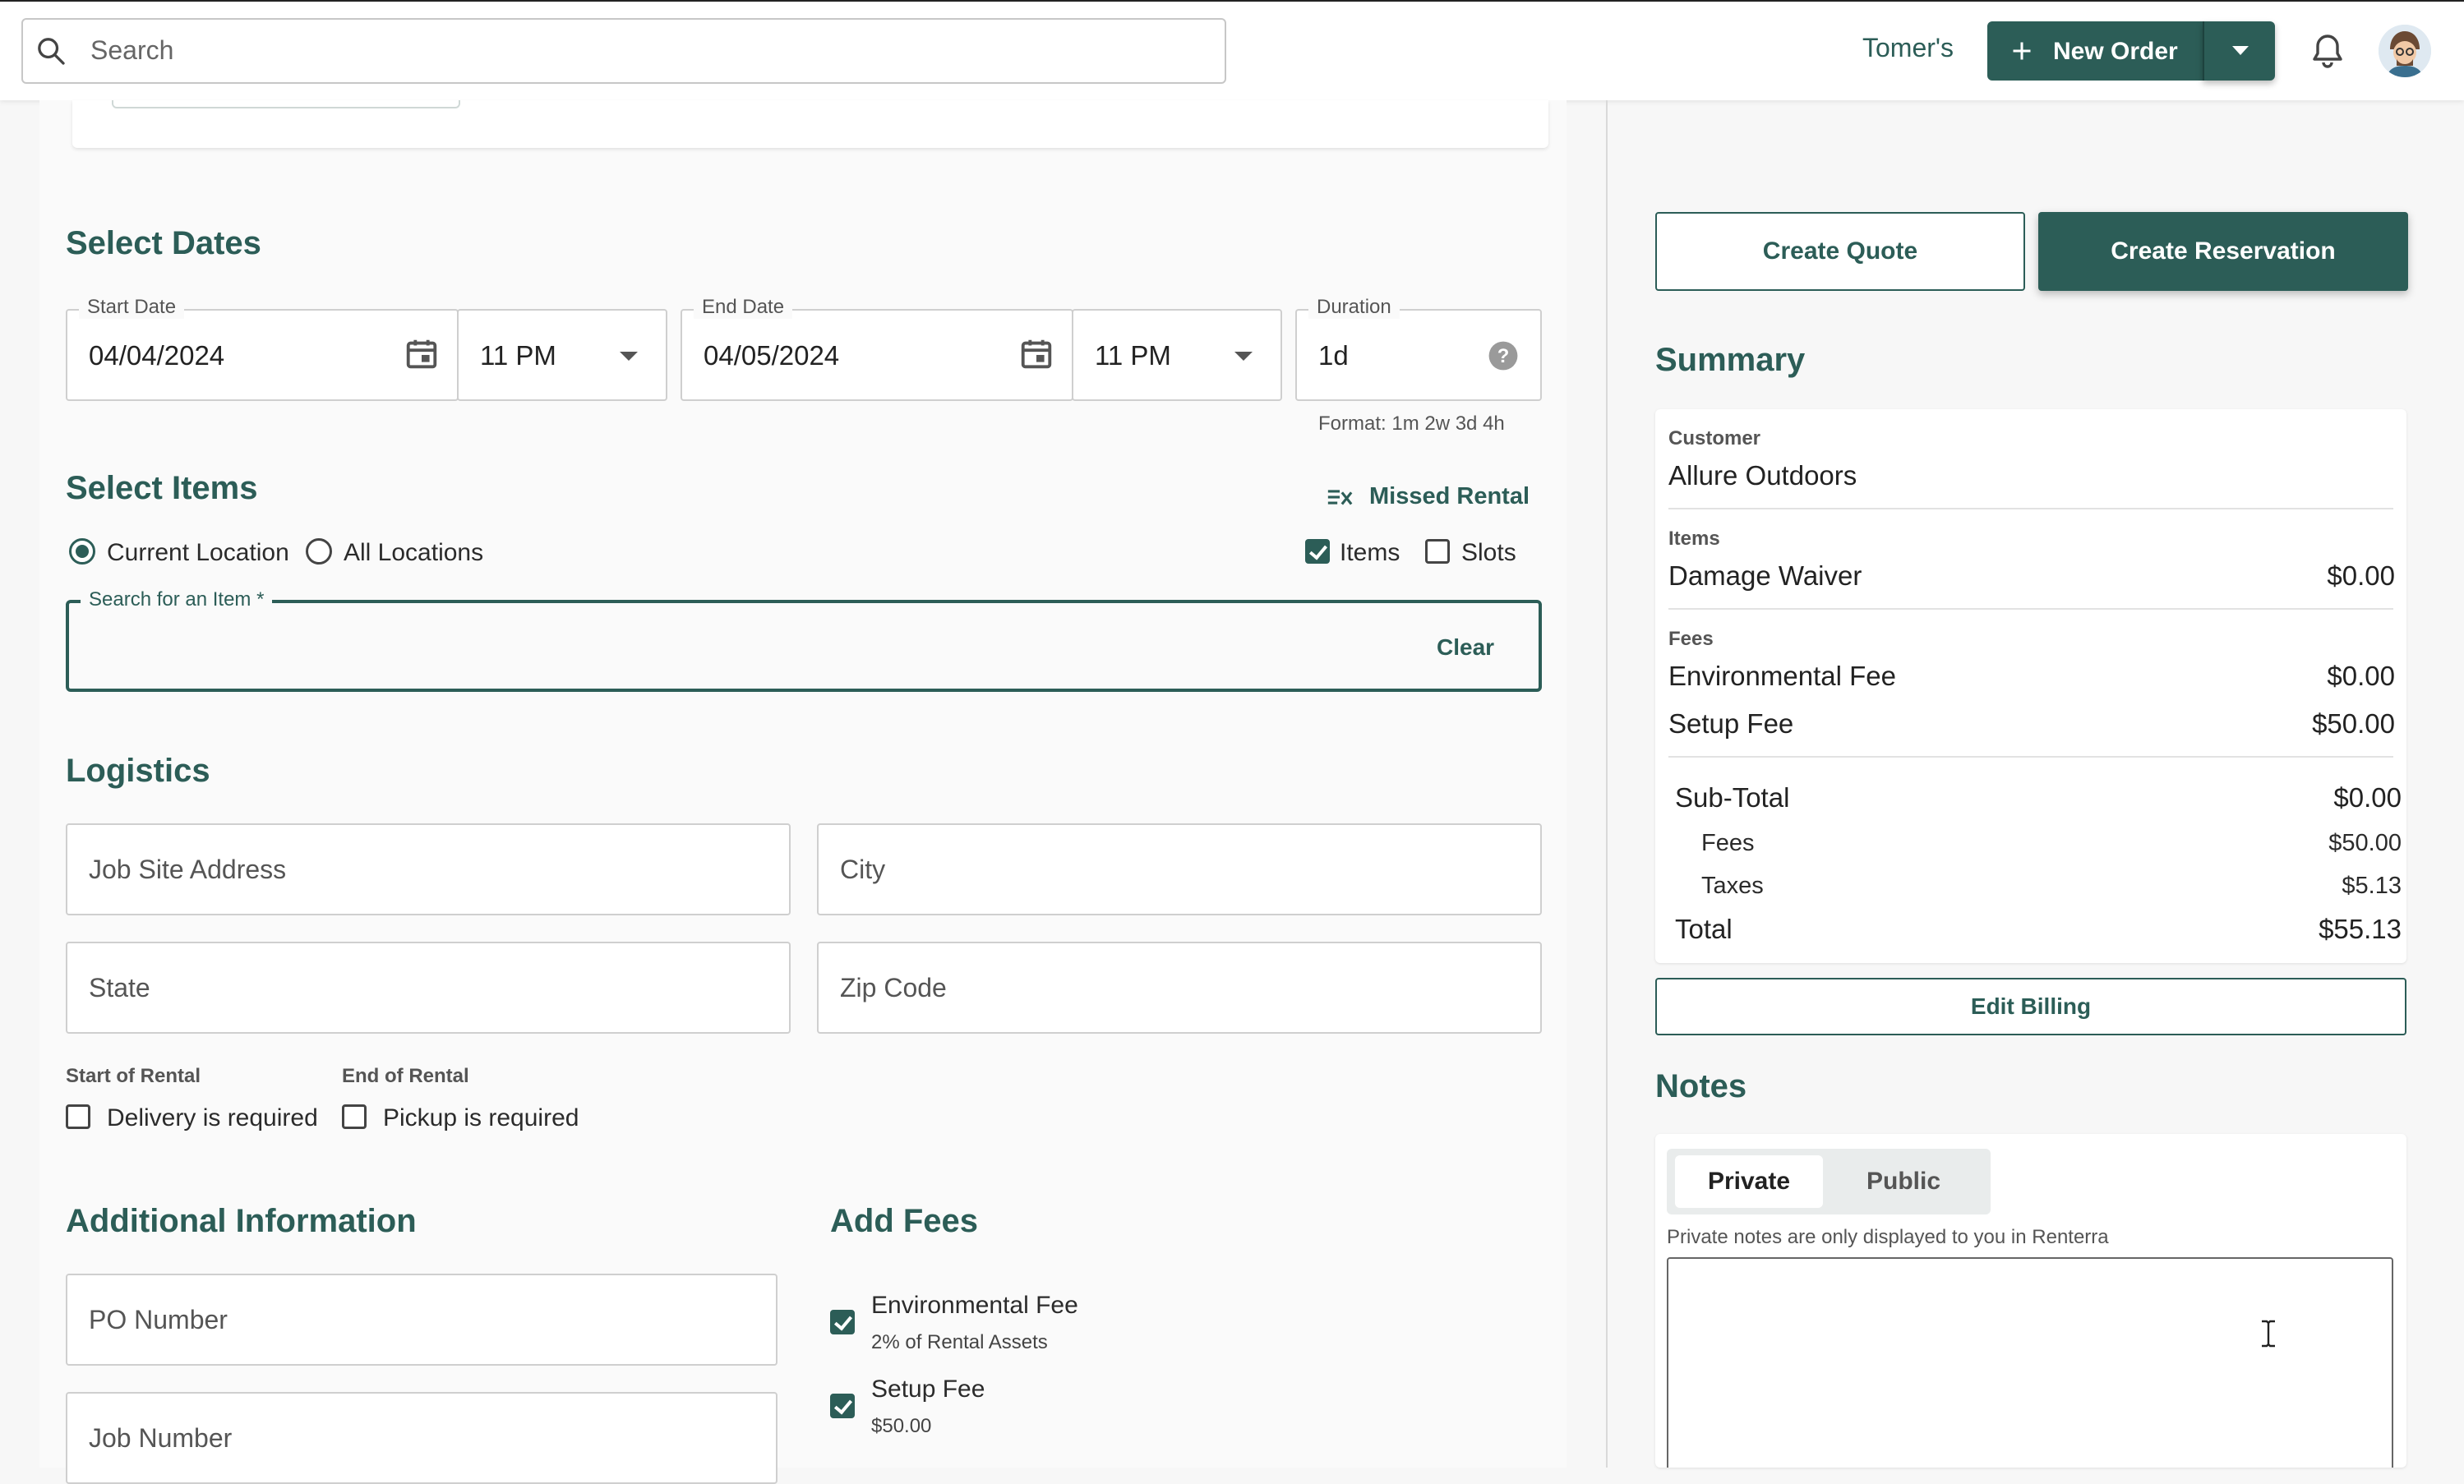  Describe the element at coordinates (2372, 886) in the screenshot. I see `taxes-value: $5.13` at that location.